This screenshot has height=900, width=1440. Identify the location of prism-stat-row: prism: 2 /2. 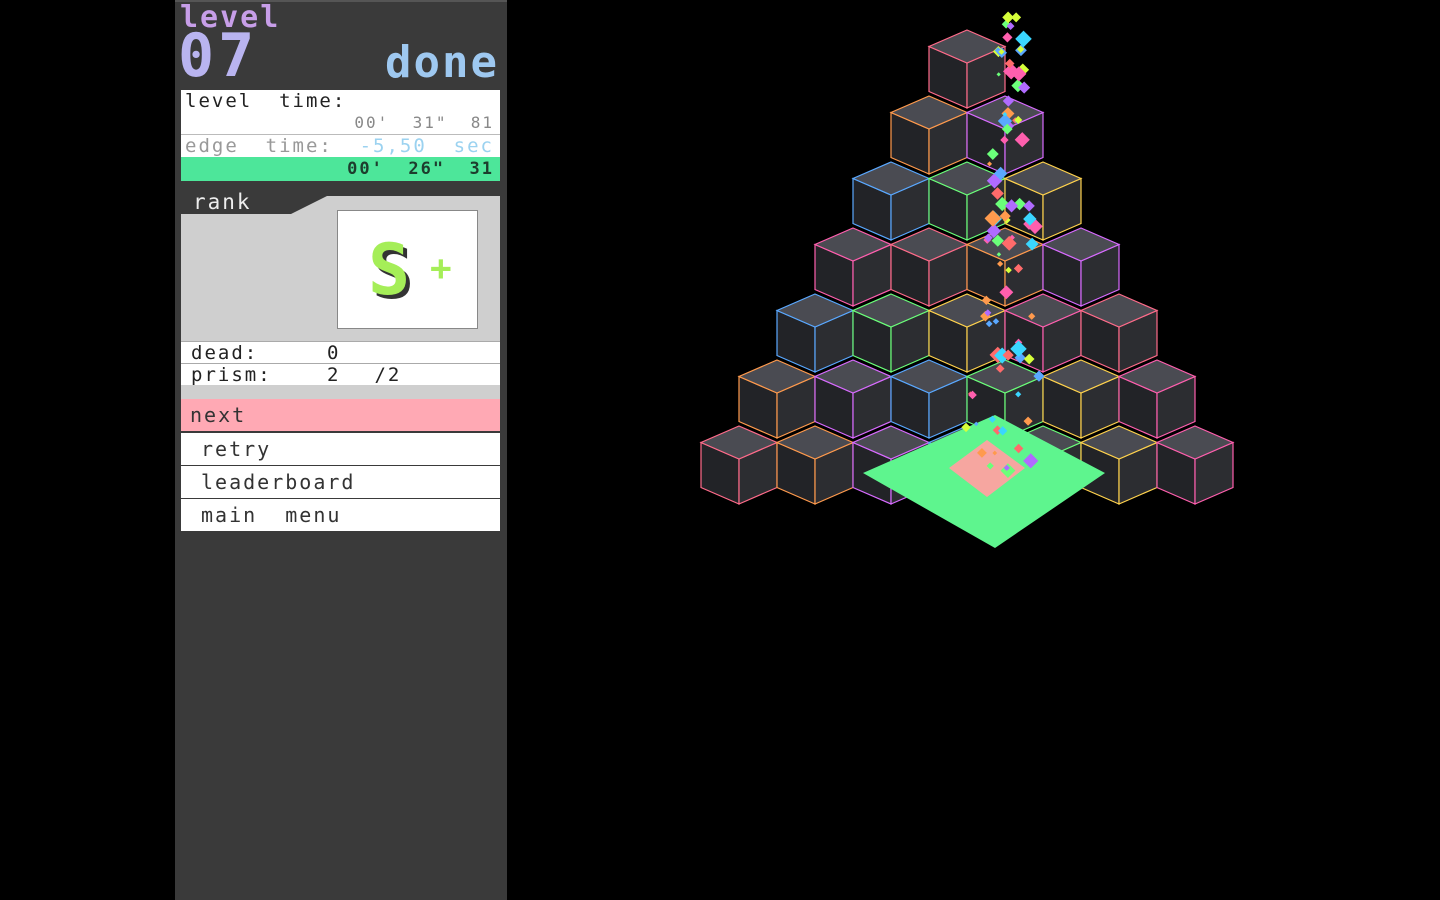
(340, 374).